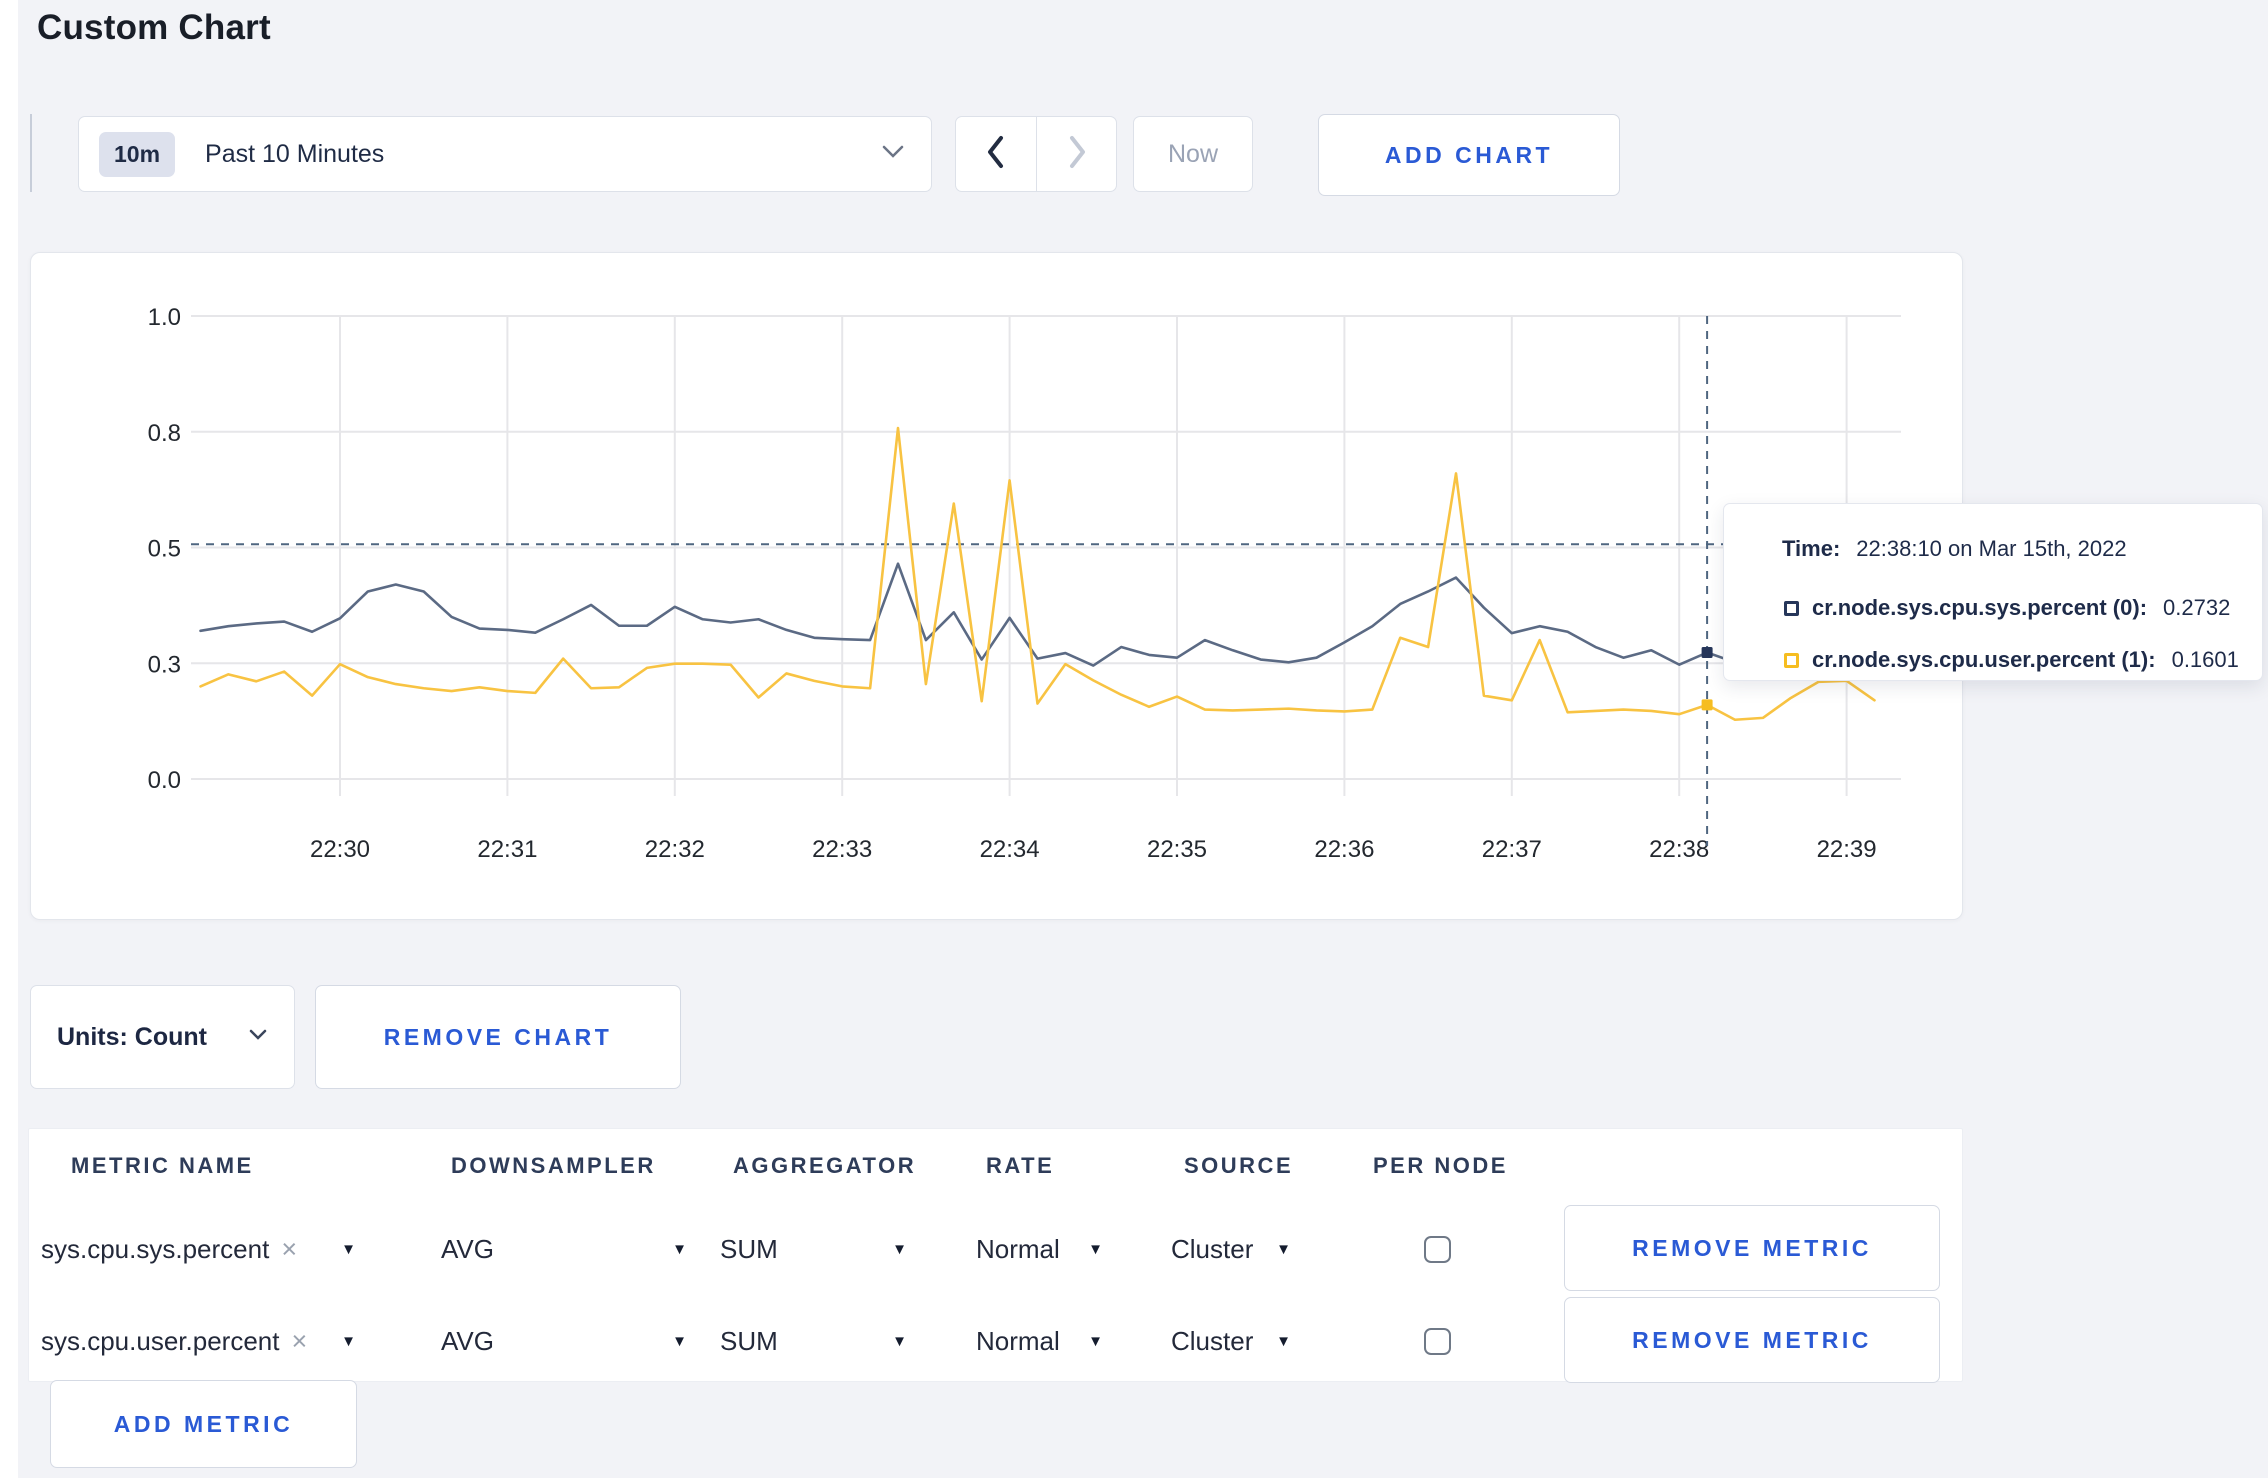 This screenshot has height=1478, width=2268. Describe the element at coordinates (164, 433) in the screenshot. I see `y-axis-tick-label: 0.8` at that location.